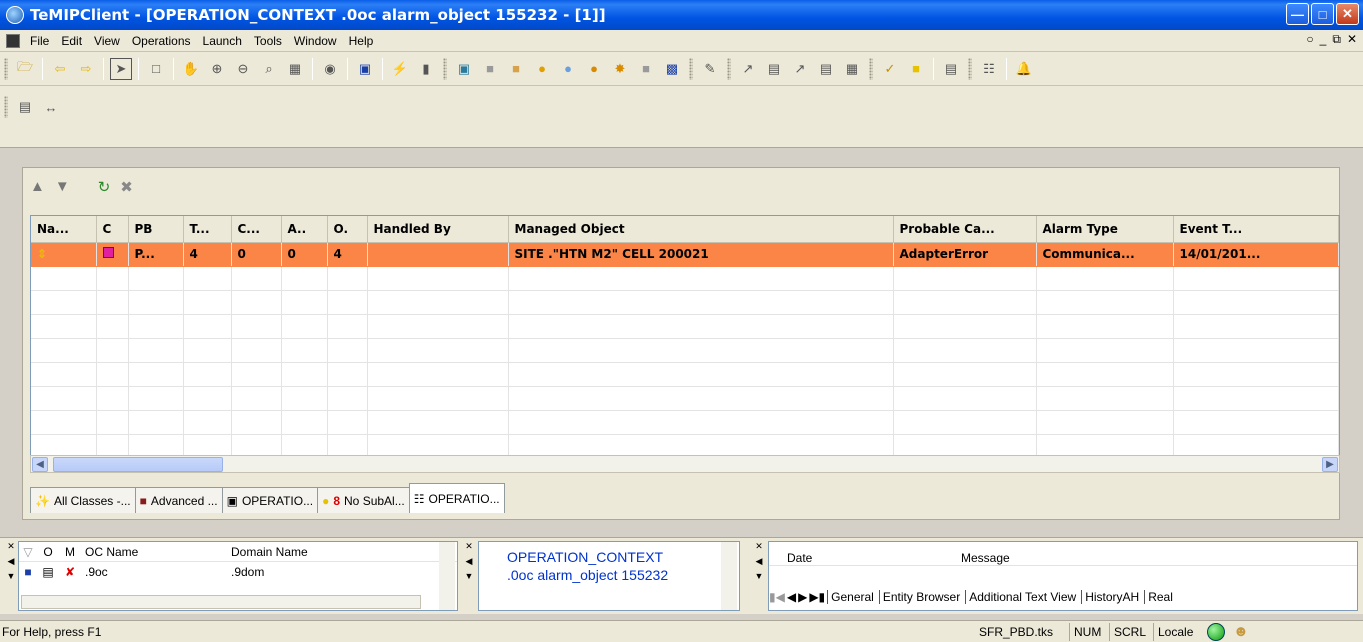  What do you see at coordinates (107, 41) in the screenshot?
I see `menu-view: View` at bounding box center [107, 41].